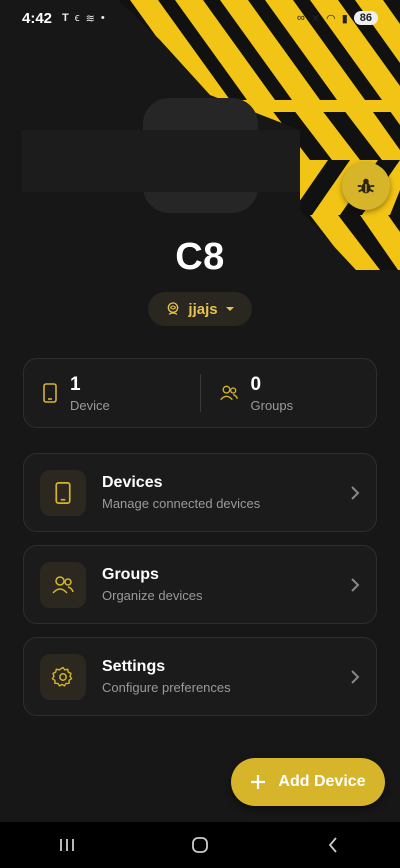 Image resolution: width=400 pixels, height=868 pixels. What do you see at coordinates (229, 309) in the screenshot?
I see `caret-down-icon` at bounding box center [229, 309].